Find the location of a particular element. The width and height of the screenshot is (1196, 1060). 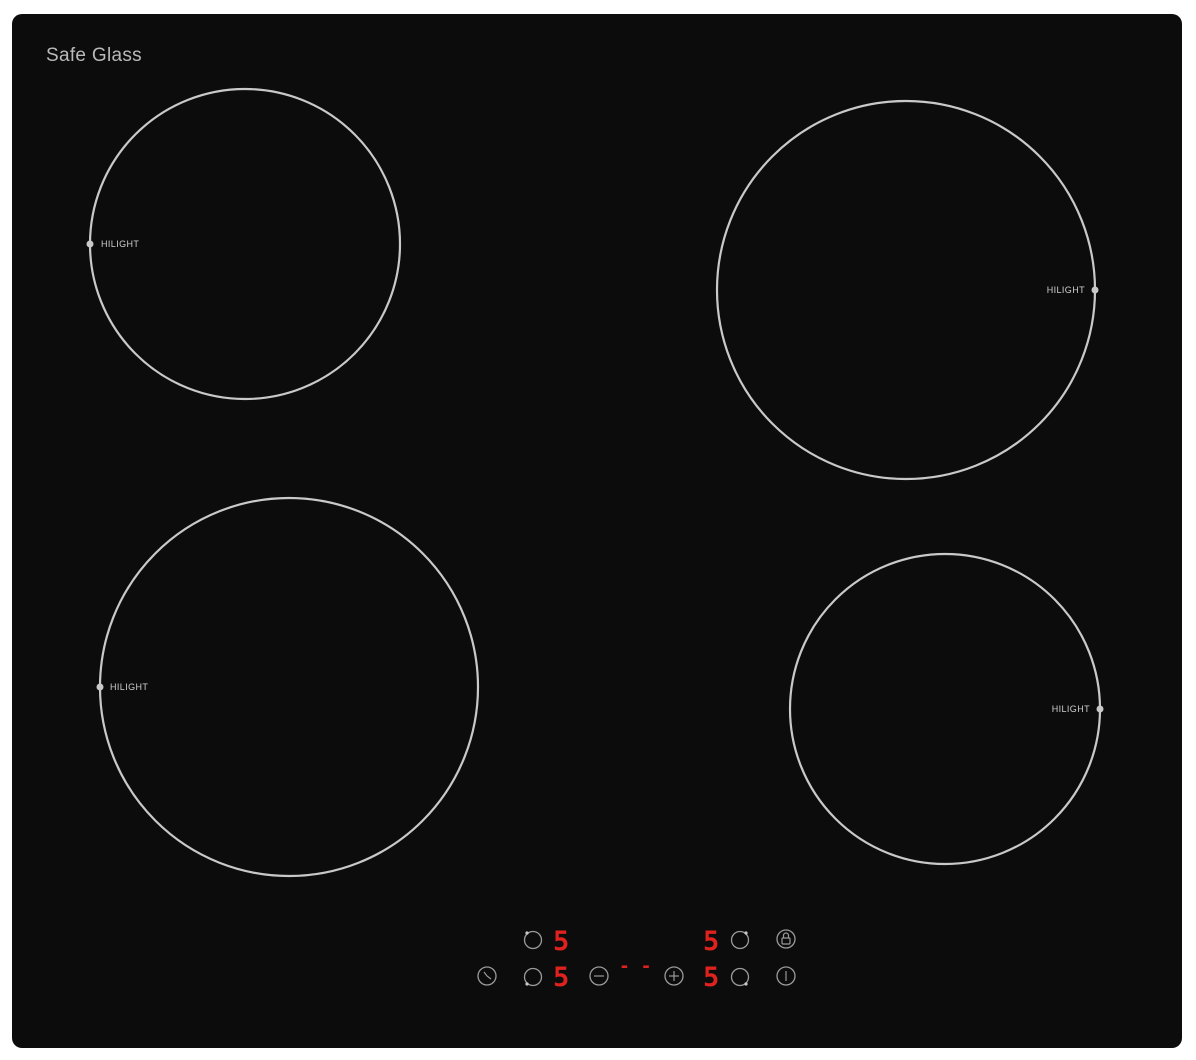

front-right-level-display: 5 is located at coordinates (711, 977).